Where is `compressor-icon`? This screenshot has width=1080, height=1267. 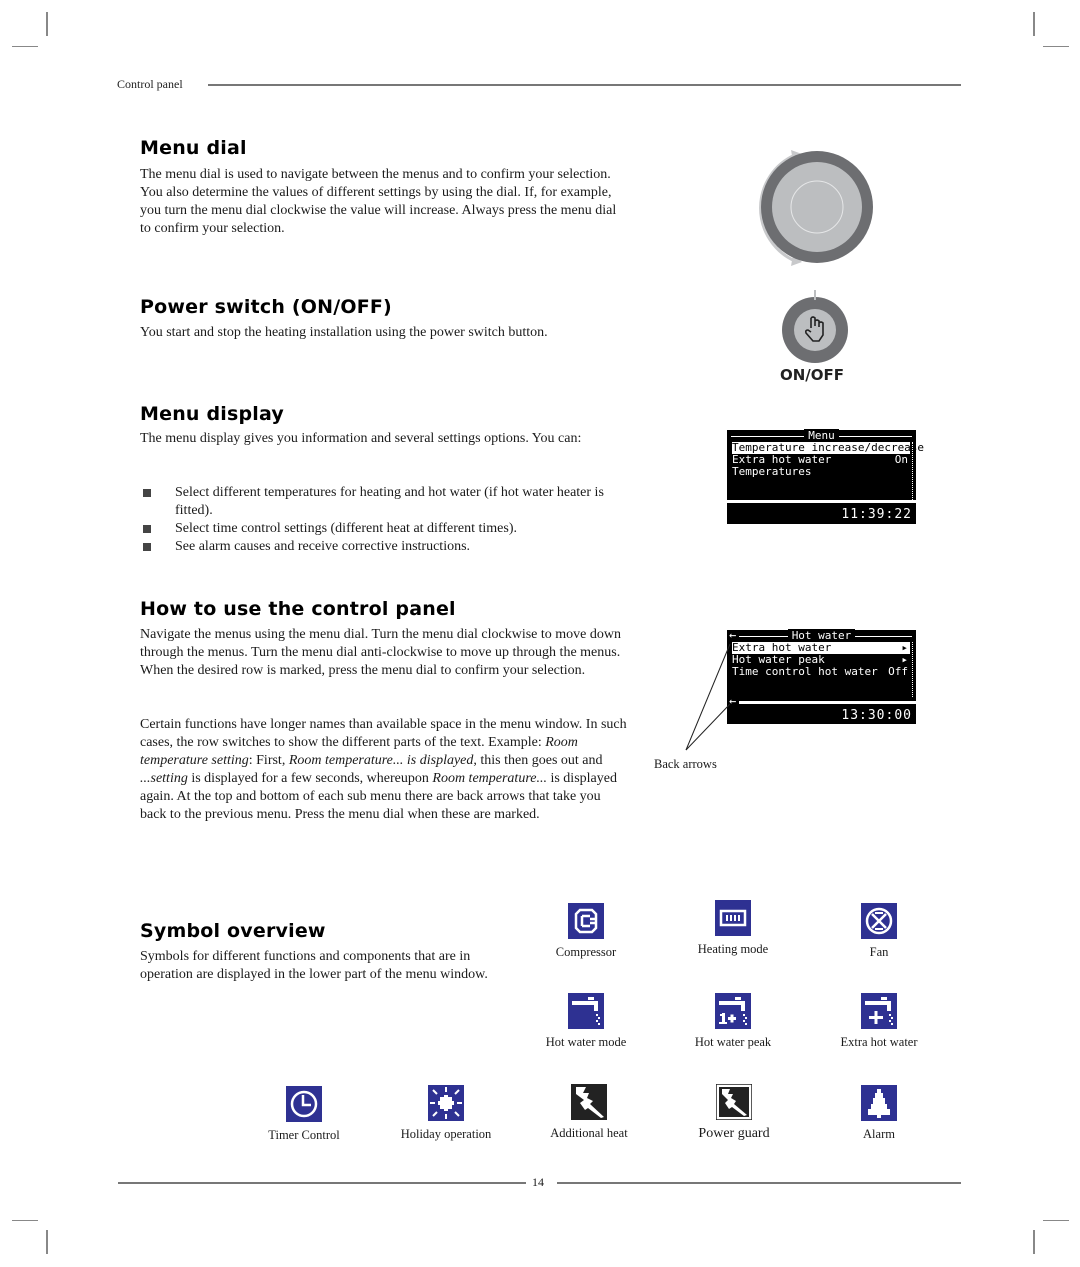
compressor-icon is located at coordinates (586, 921).